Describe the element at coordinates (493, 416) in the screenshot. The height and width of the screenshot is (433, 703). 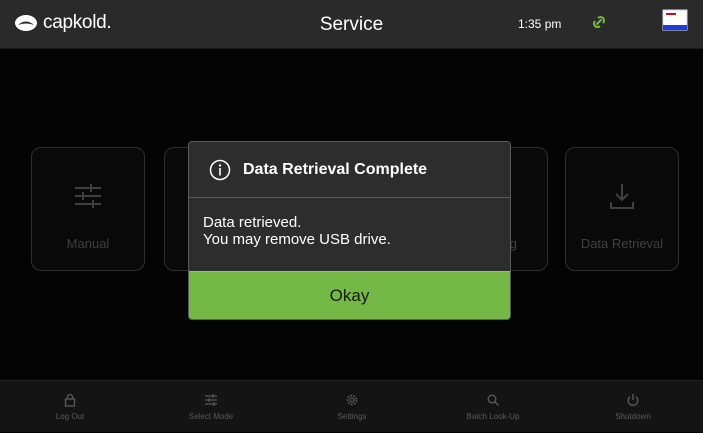
I see `nav-label: Batch Look-Up` at that location.